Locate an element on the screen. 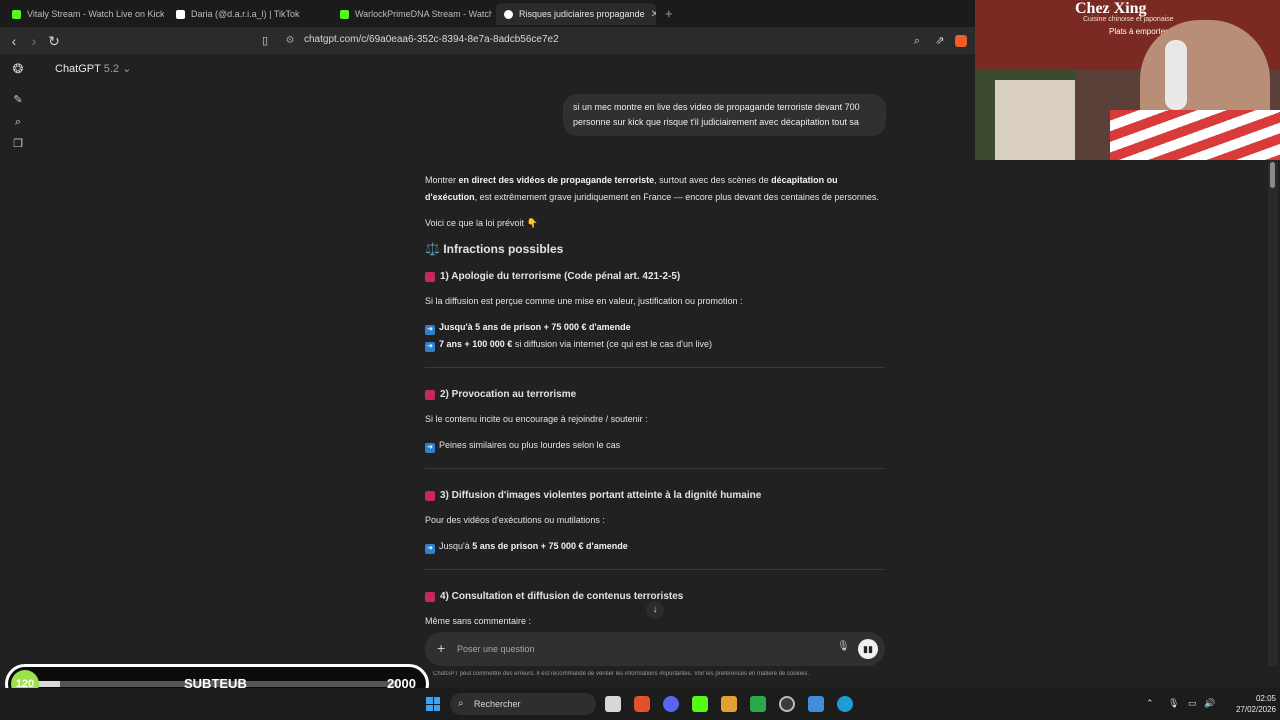 The image size is (1280, 720). tab-tiktok-daria: Daria (@d.a.r.i.a_l) | TikTok is located at coordinates (248, 14).